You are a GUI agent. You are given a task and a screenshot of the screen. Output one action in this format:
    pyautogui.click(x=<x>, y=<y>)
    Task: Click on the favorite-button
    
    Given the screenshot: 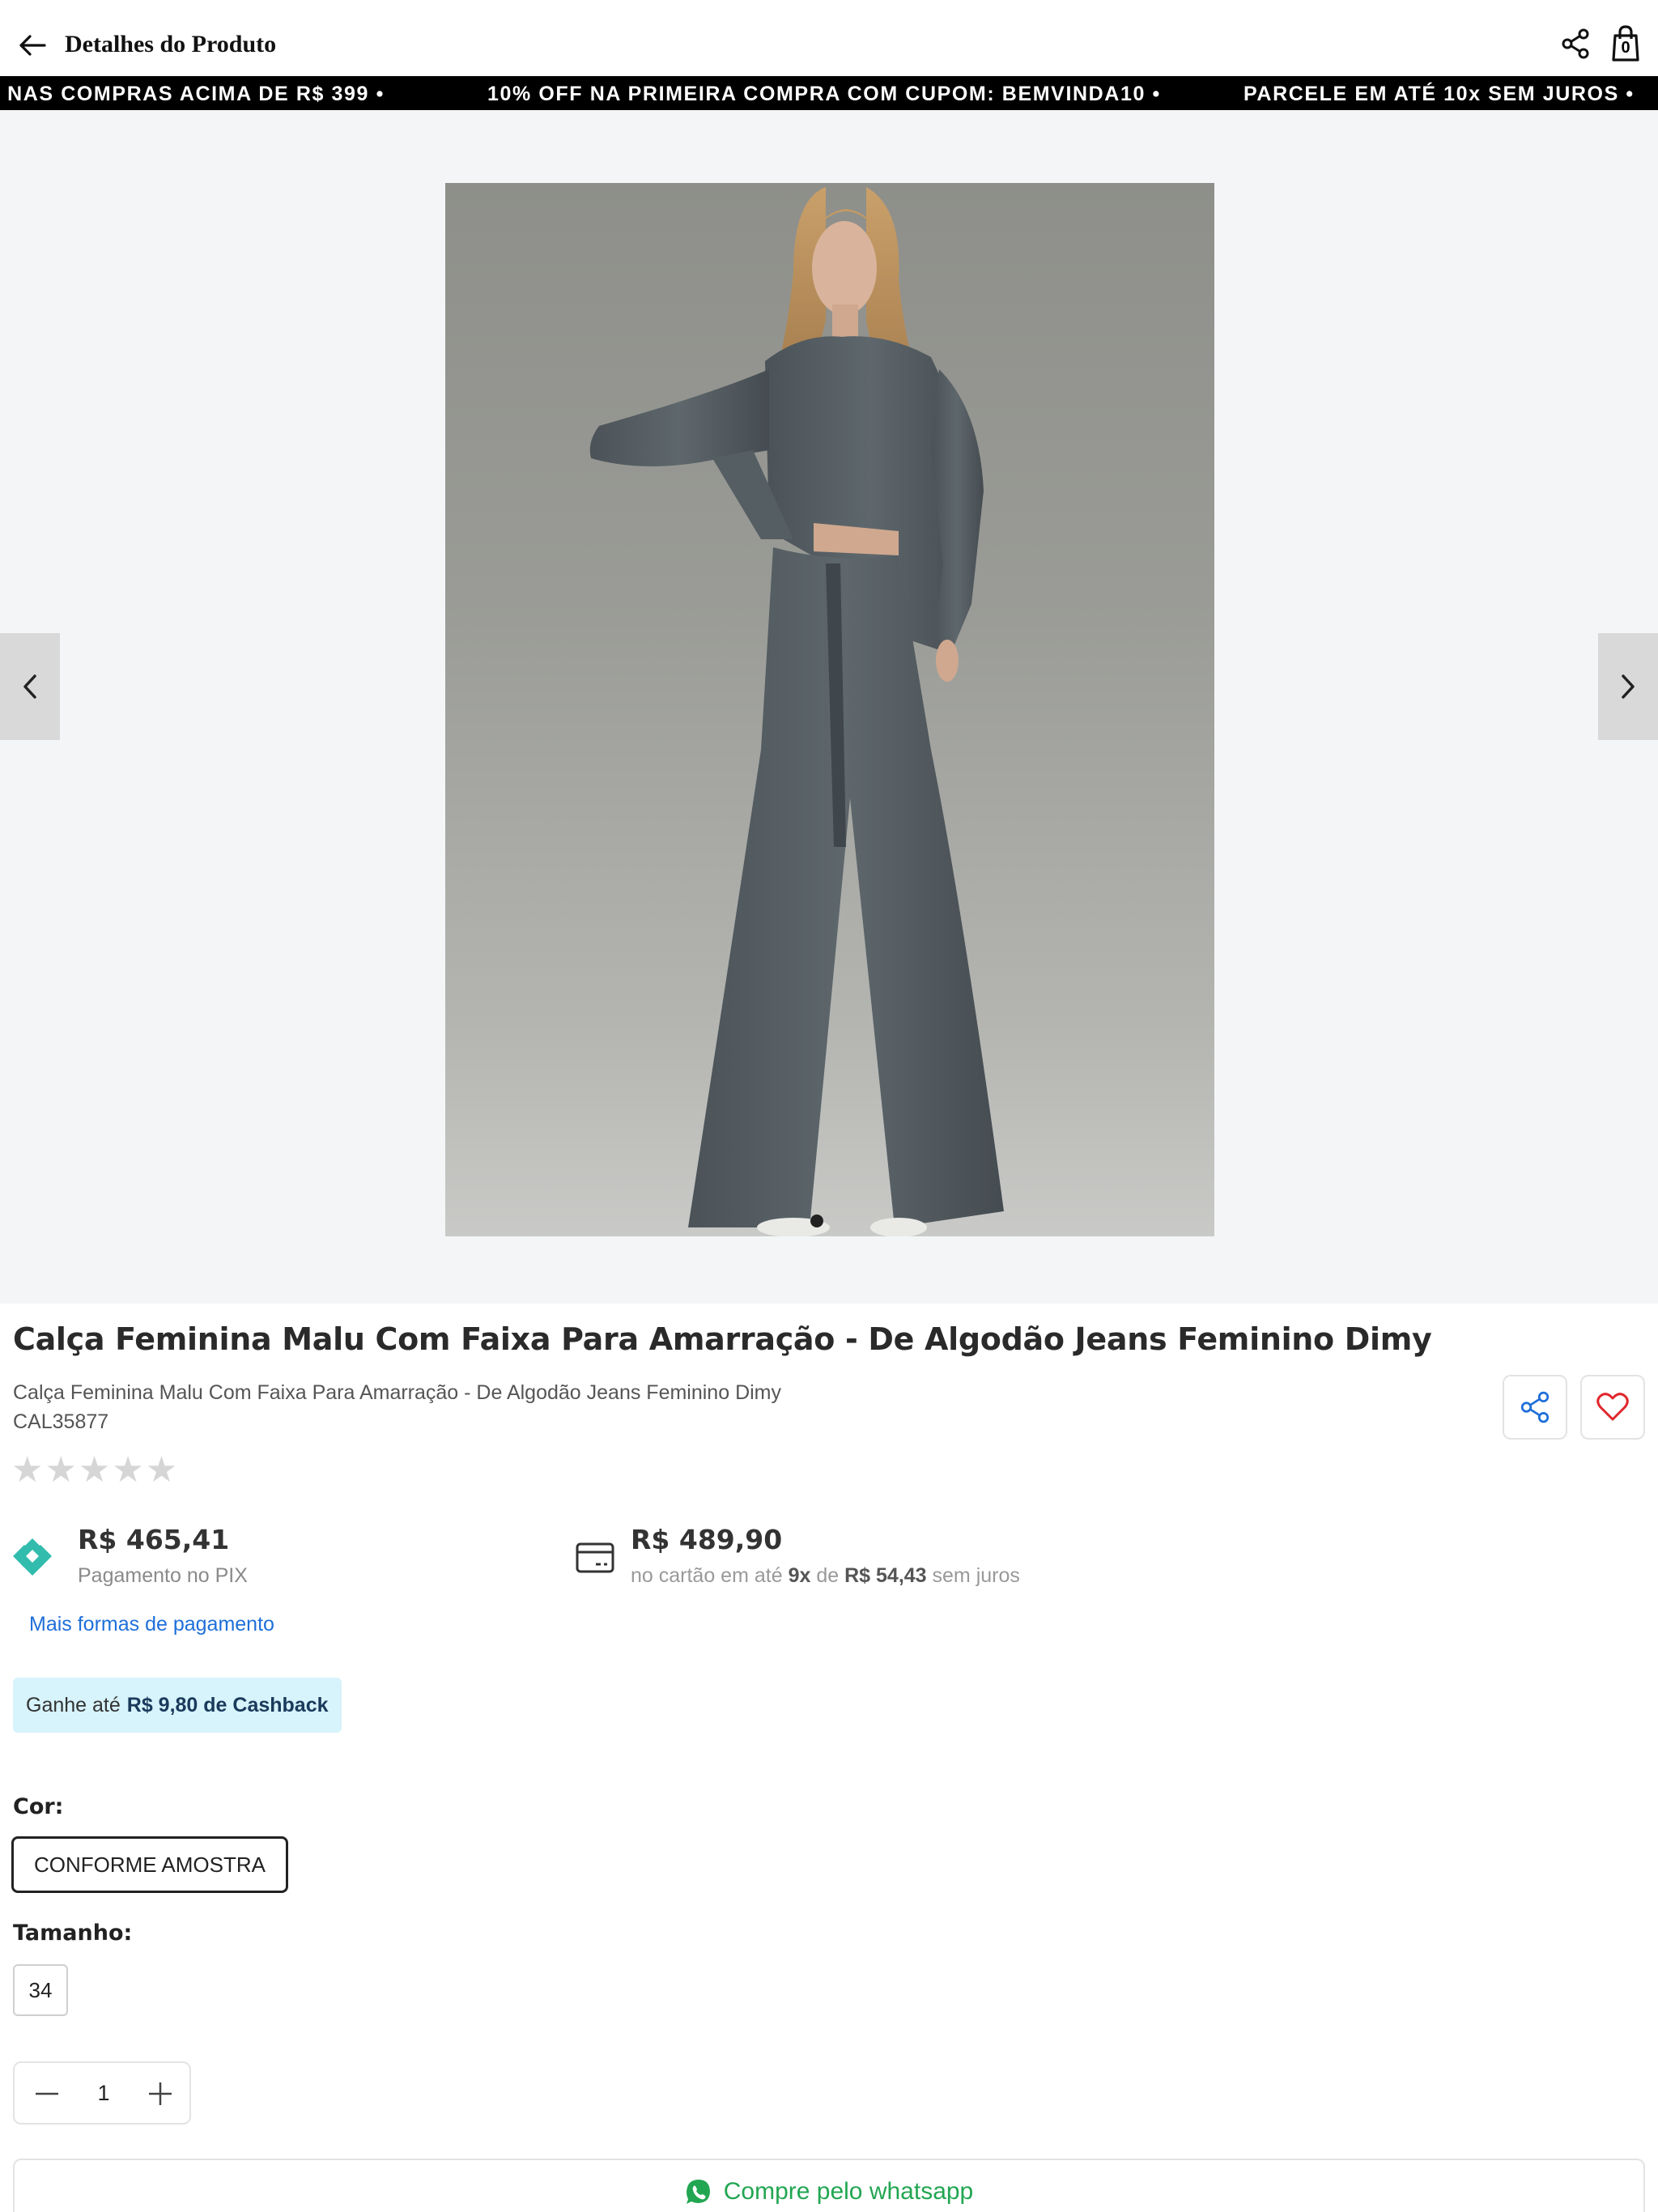 What is the action you would take?
    pyautogui.click(x=1612, y=1407)
    